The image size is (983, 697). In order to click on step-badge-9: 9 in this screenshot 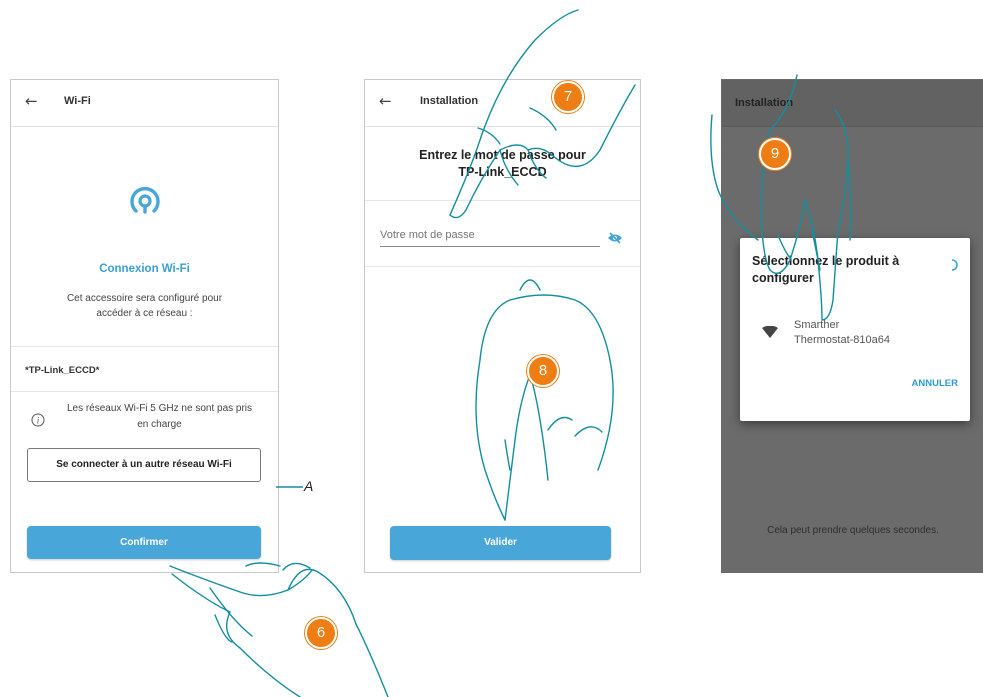, I will do `click(775, 154)`.